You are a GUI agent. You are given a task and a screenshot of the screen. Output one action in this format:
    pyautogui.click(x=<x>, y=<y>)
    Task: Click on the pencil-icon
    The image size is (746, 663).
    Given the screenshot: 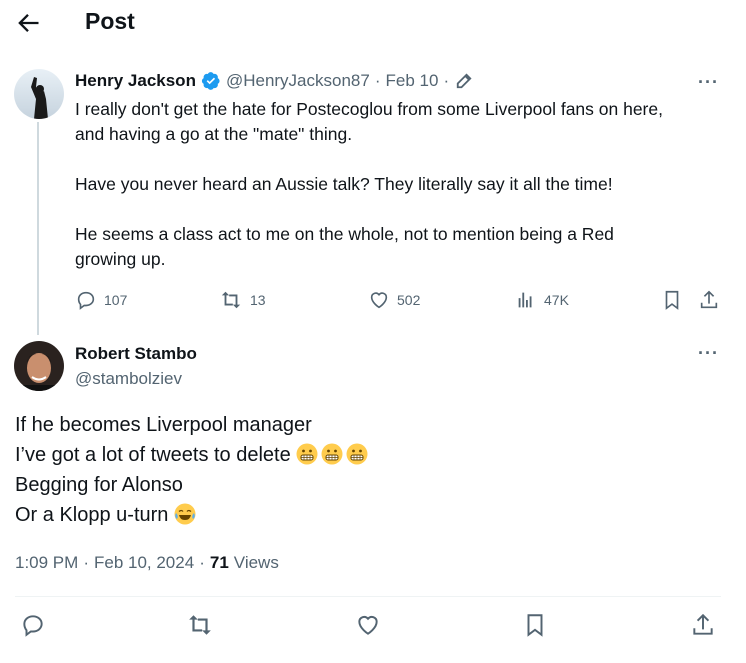 What is the action you would take?
    pyautogui.click(x=464, y=81)
    